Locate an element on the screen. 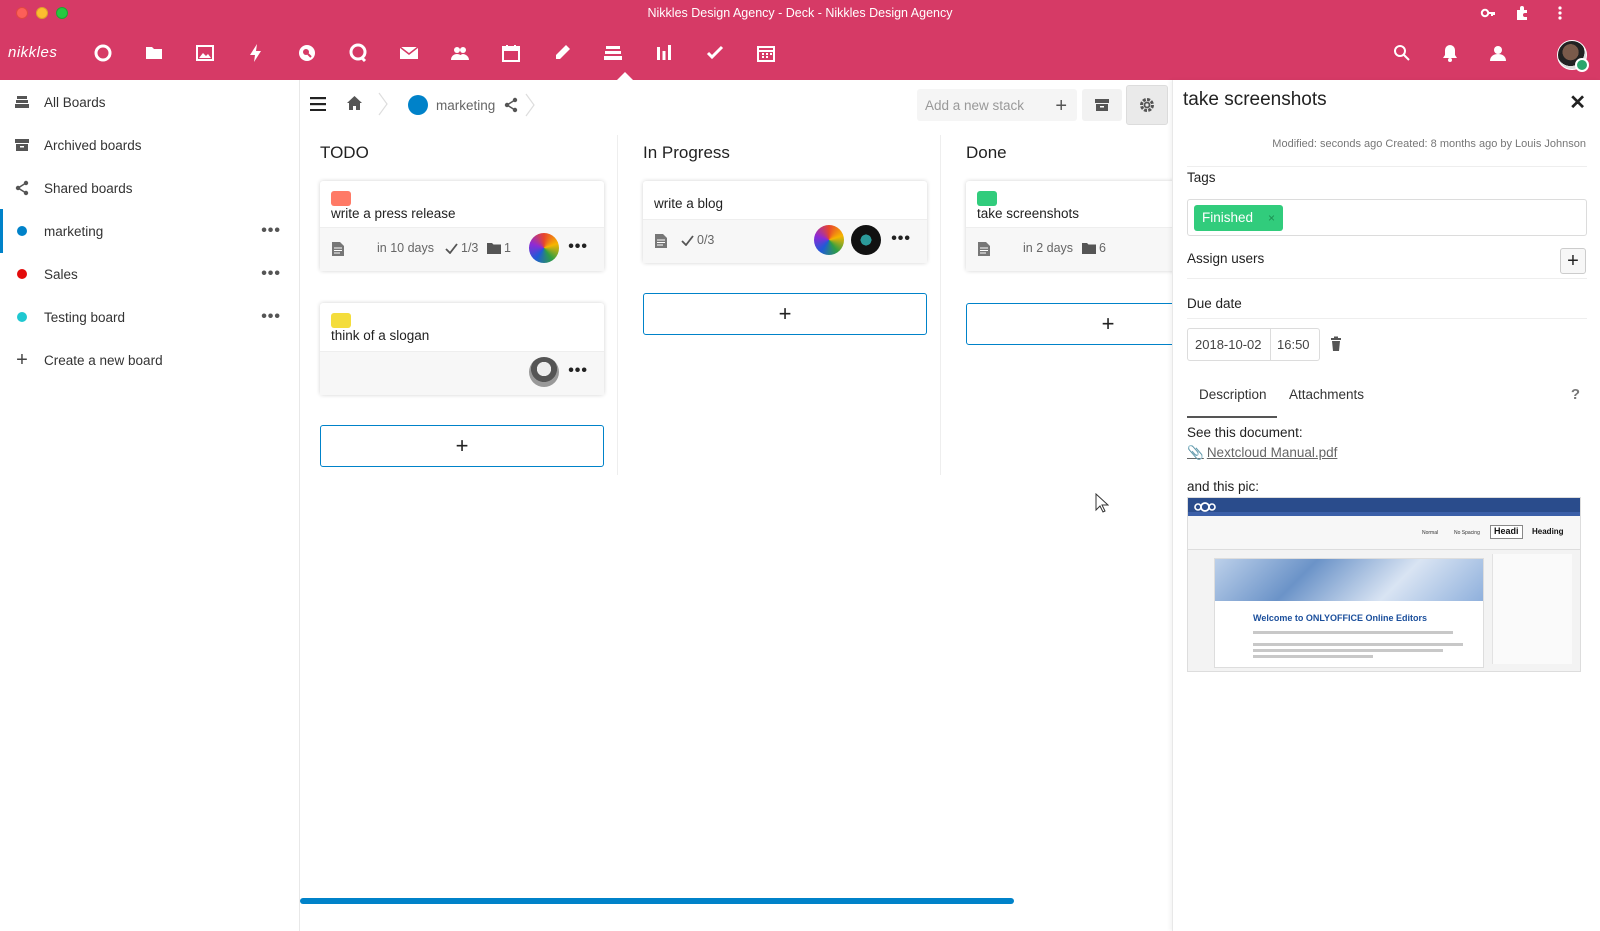  board-controls: marketing Add a new stack + is located at coordinates (736, 105).